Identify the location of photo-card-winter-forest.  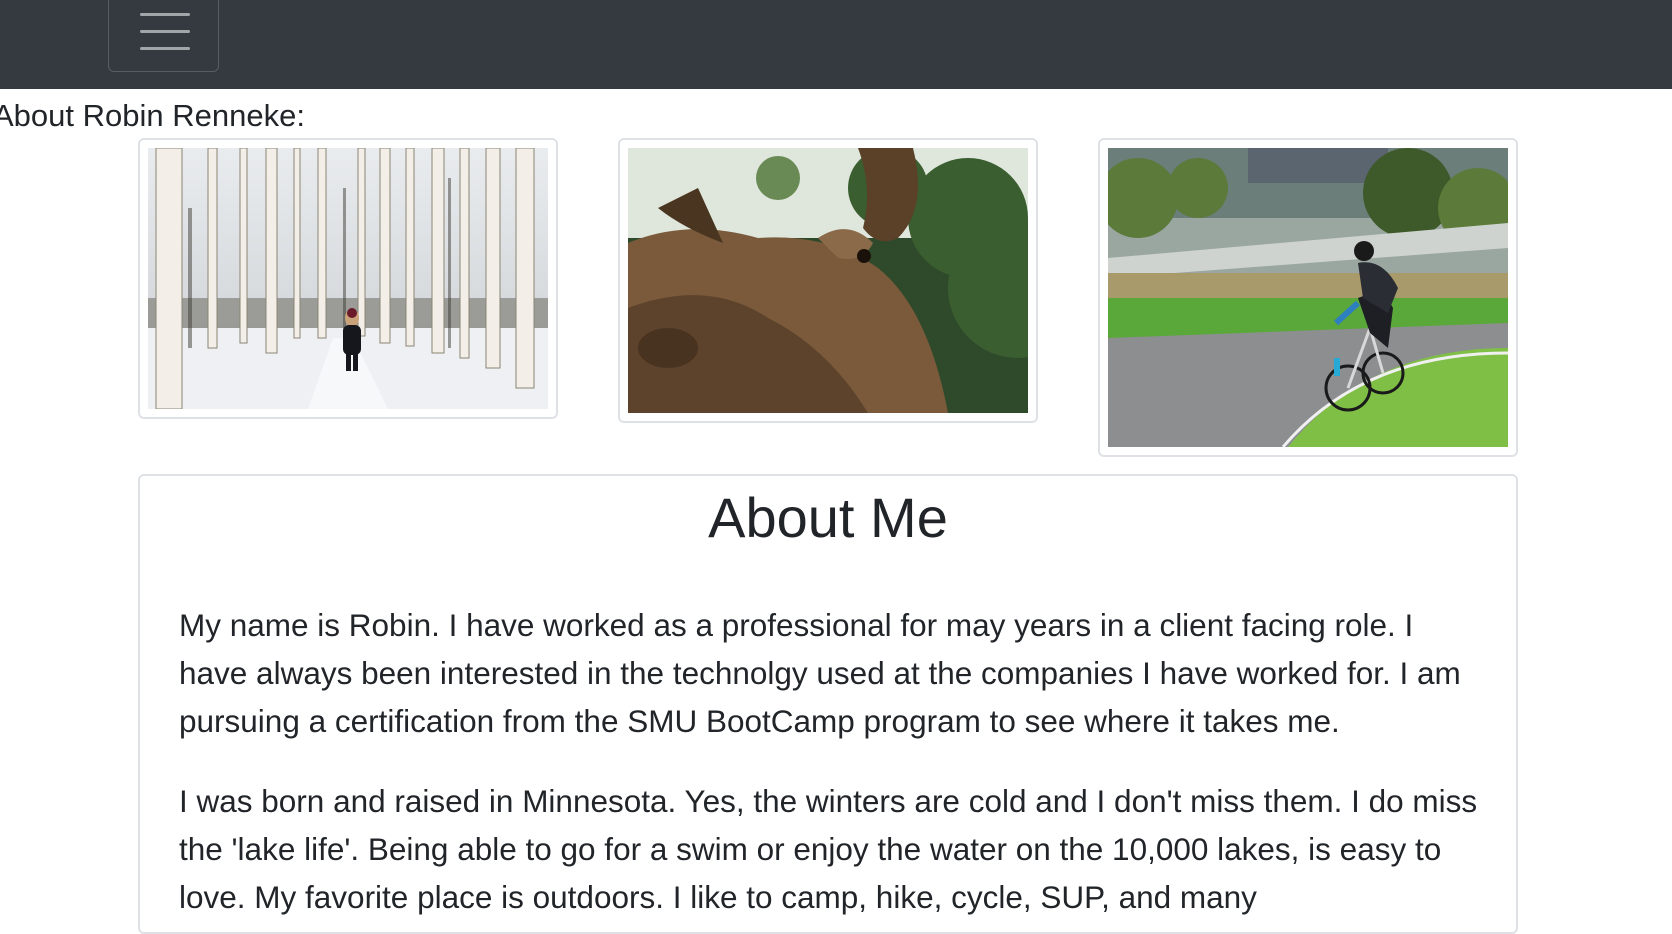
(348, 278).